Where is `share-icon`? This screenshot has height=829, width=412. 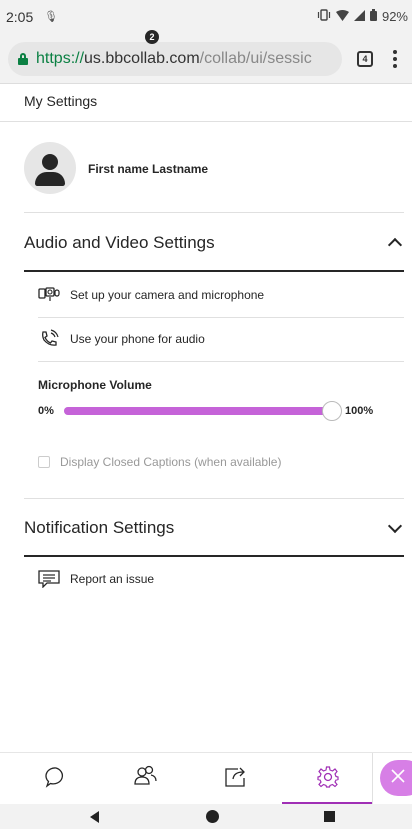 share-icon is located at coordinates (236, 779).